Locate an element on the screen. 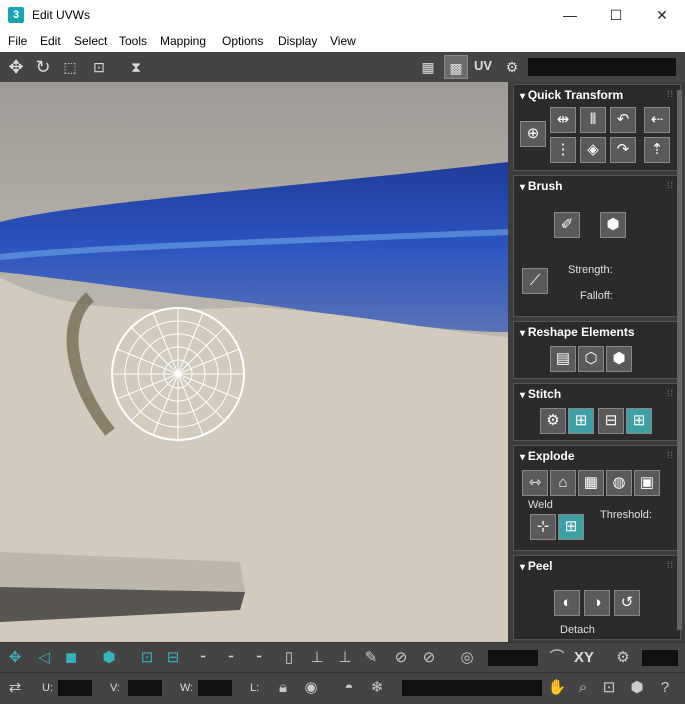 This screenshot has height=704, width=685. menu-file: File is located at coordinates (17, 41).